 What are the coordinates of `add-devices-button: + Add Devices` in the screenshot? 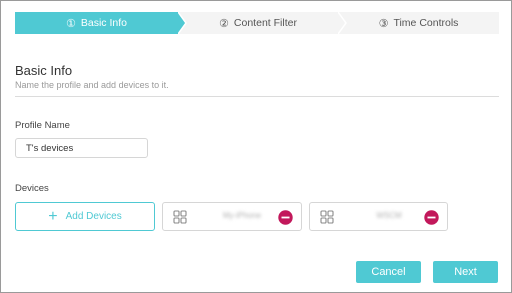 It's located at (85, 216).